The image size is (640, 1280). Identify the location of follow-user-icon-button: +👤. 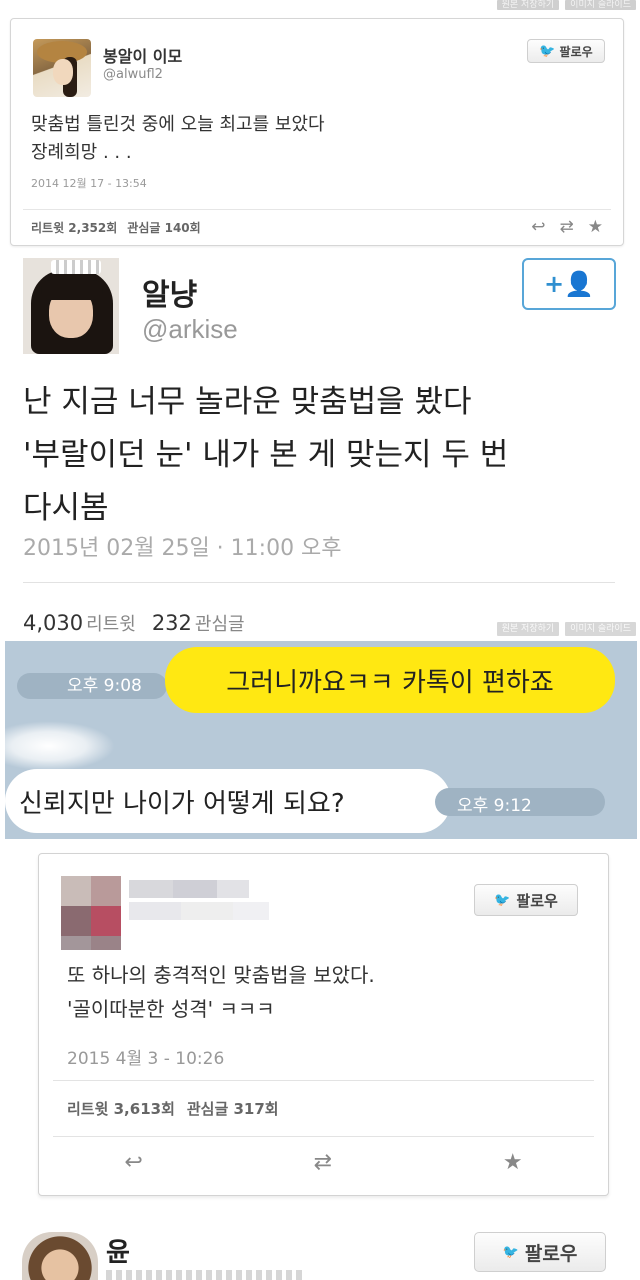
(569, 284).